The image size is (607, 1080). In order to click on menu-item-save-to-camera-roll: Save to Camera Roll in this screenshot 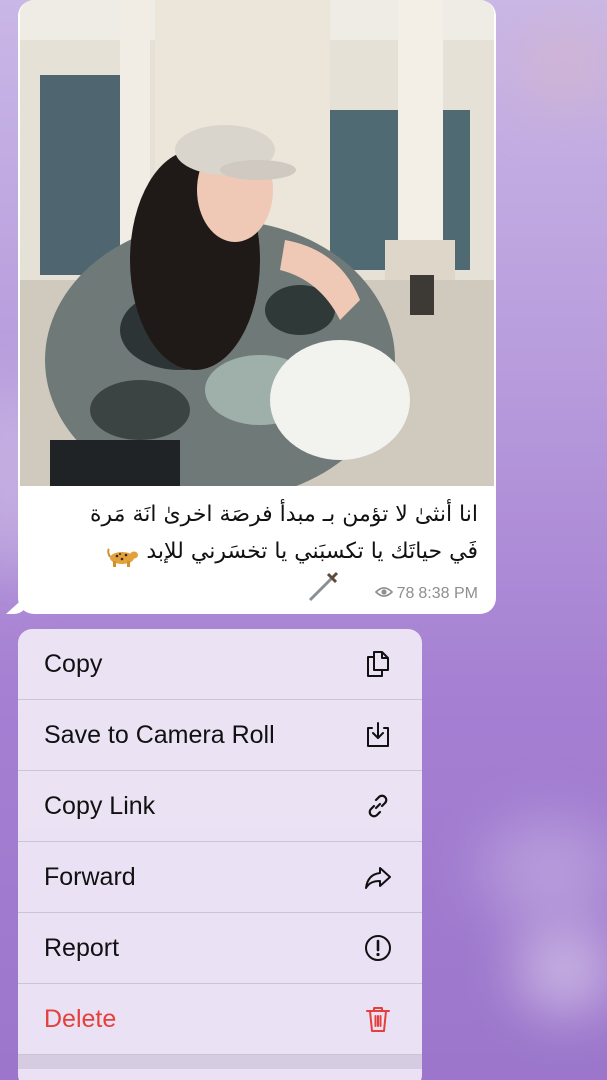, I will do `click(220, 735)`.